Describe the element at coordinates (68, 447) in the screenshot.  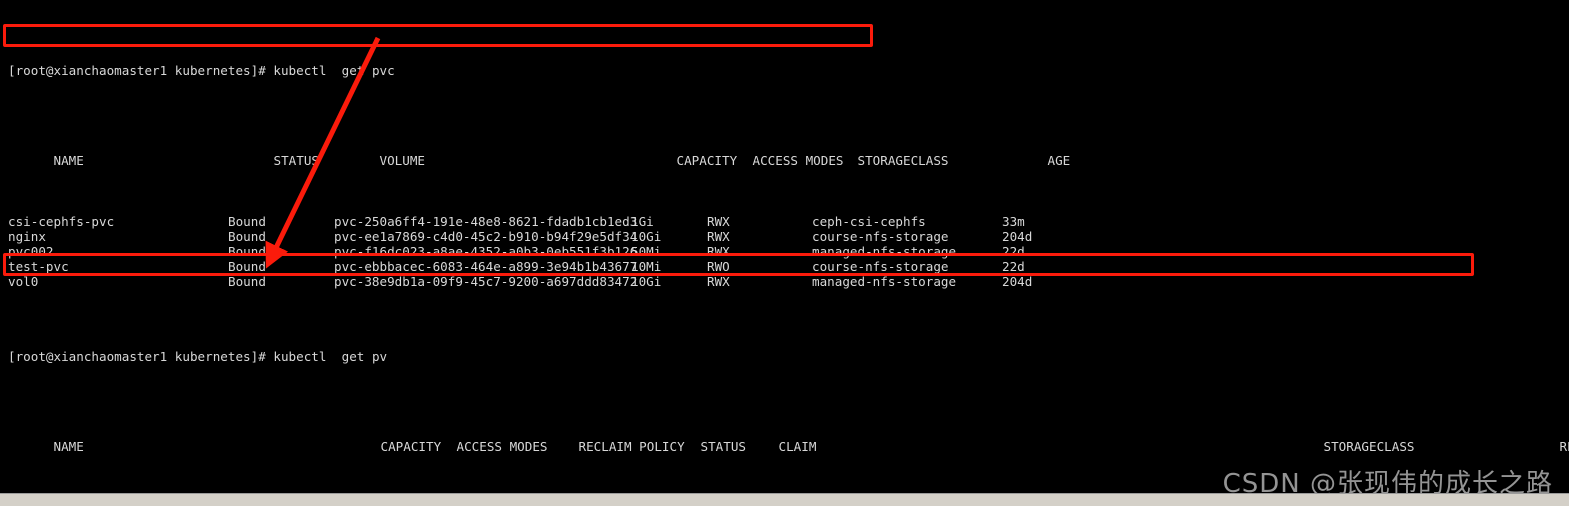
I see `pv-header-name: NAME` at that location.